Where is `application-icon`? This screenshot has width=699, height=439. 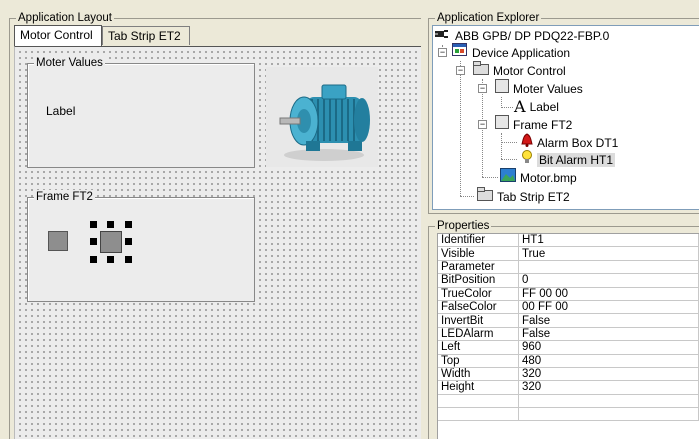 application-icon is located at coordinates (460, 52).